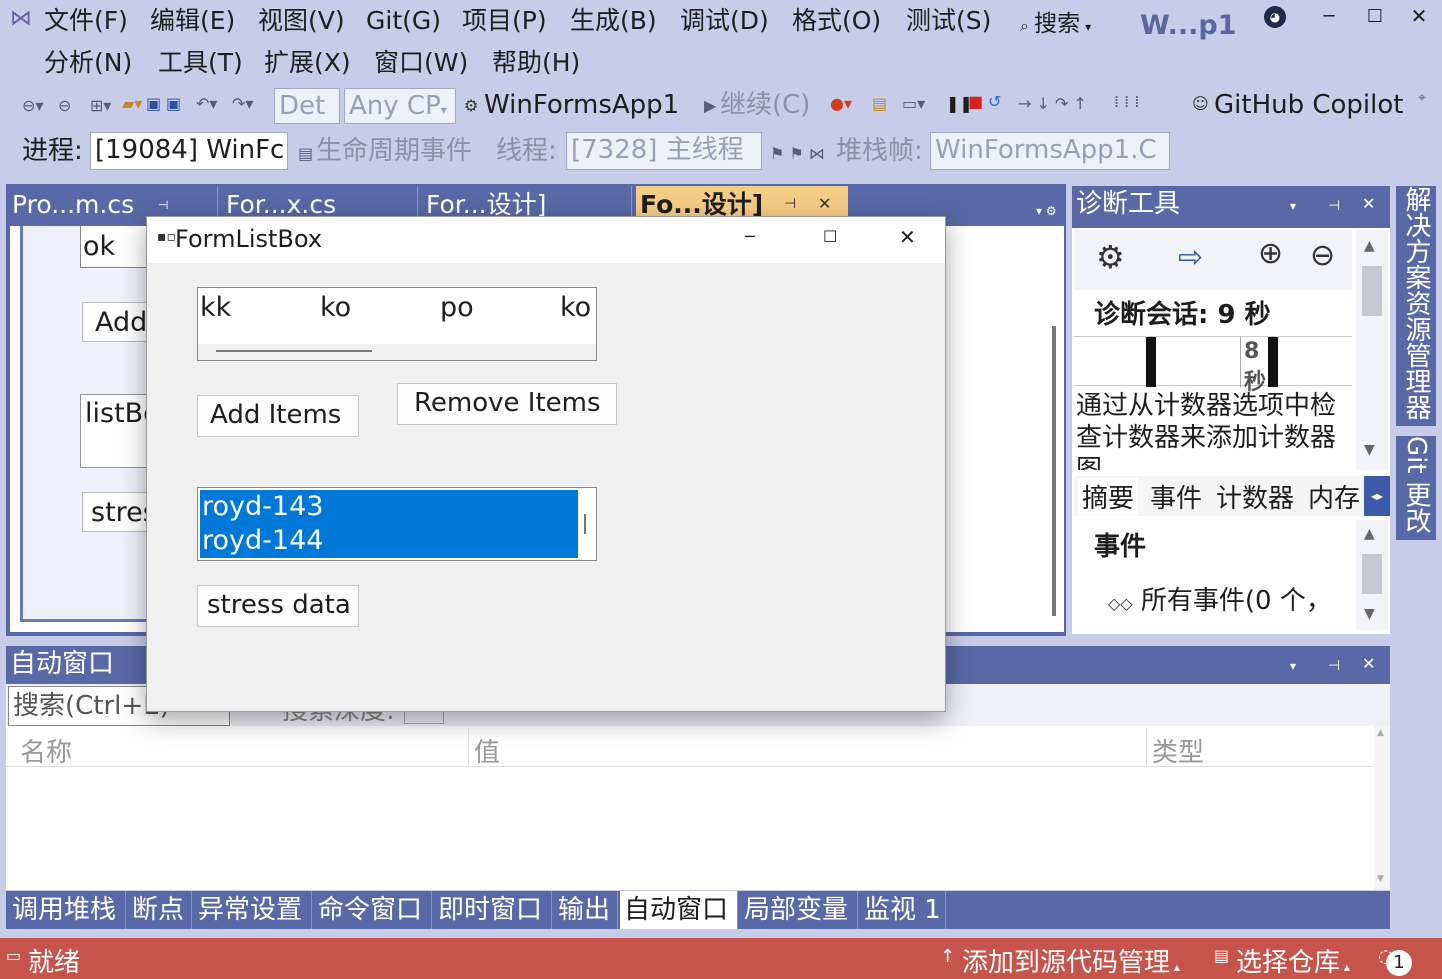 The height and width of the screenshot is (979, 1442). What do you see at coordinates (586, 910) in the screenshot?
I see `bottom-tab: 输出` at bounding box center [586, 910].